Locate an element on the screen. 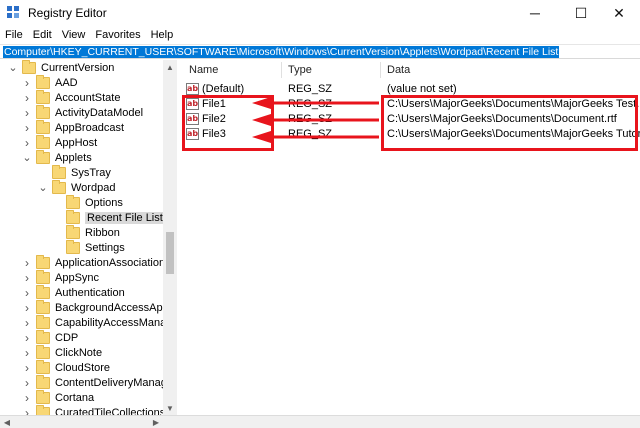 The height and width of the screenshot is (428, 640). tree-item-cloudstore: › CloudStore is located at coordinates (68, 367).